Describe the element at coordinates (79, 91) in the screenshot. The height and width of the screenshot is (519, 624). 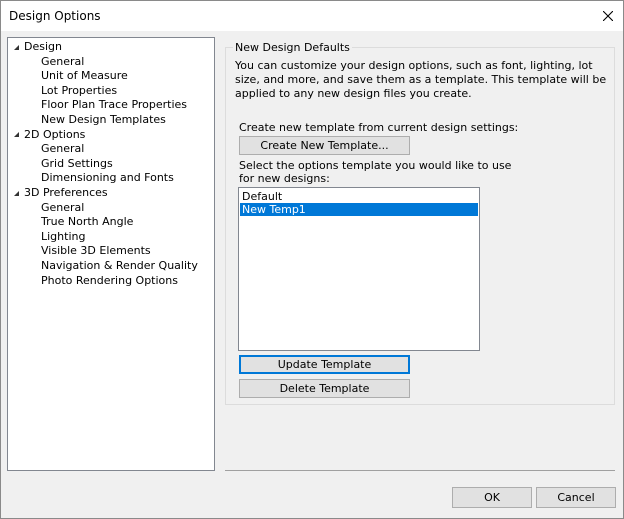
I see `tree-item-lot-properties: Lot Properties` at that location.